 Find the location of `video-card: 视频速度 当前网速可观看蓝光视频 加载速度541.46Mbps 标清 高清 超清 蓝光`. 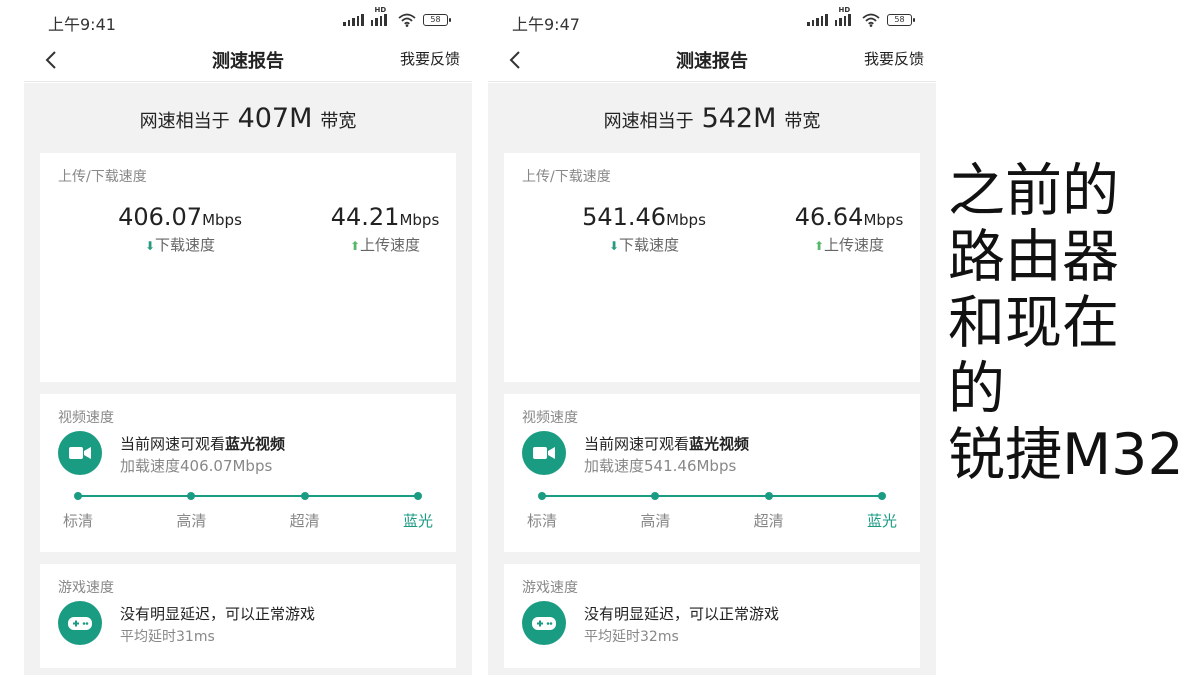

video-card: 视频速度 当前网速可观看蓝光视频 加载速度541.46Mbps 标清 高清 超清 蓝光 is located at coordinates (712, 473).